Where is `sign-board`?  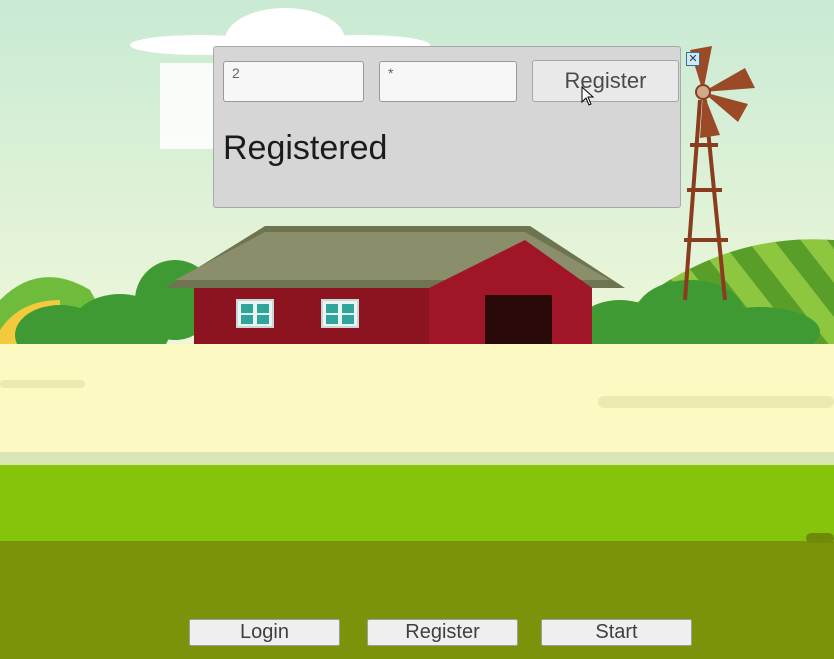
sign-board is located at coordinates (188, 106).